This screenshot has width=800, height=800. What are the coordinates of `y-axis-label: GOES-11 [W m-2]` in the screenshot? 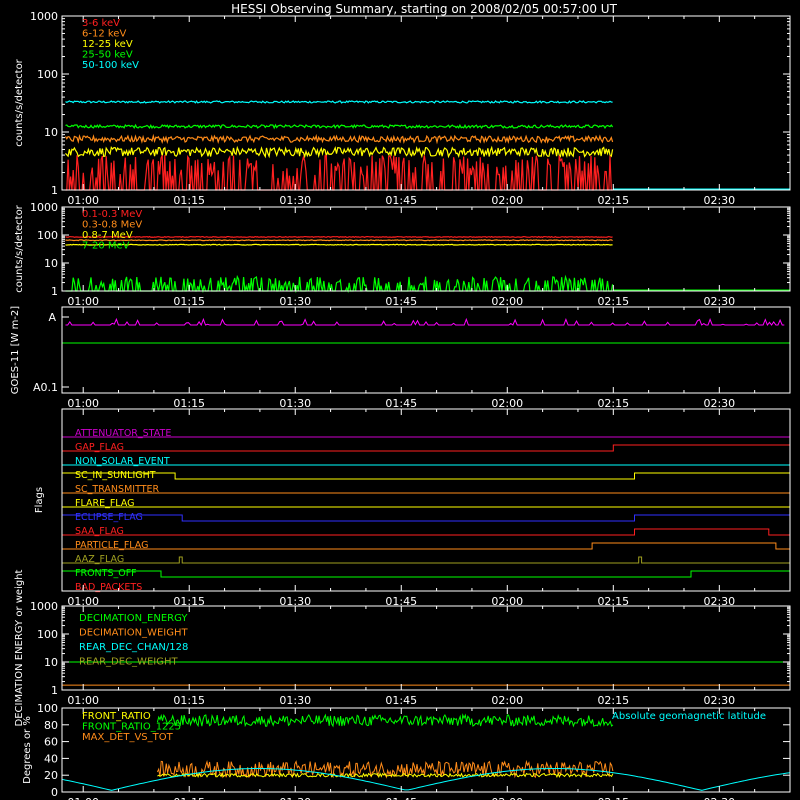 It's located at (15, 350).